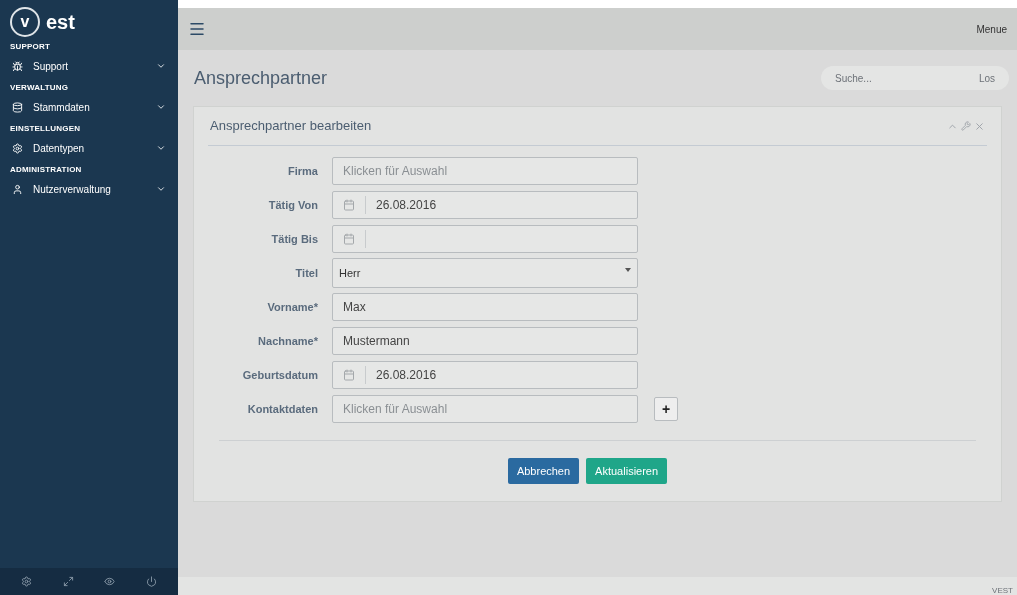  I want to click on bug-icon, so click(17, 66).